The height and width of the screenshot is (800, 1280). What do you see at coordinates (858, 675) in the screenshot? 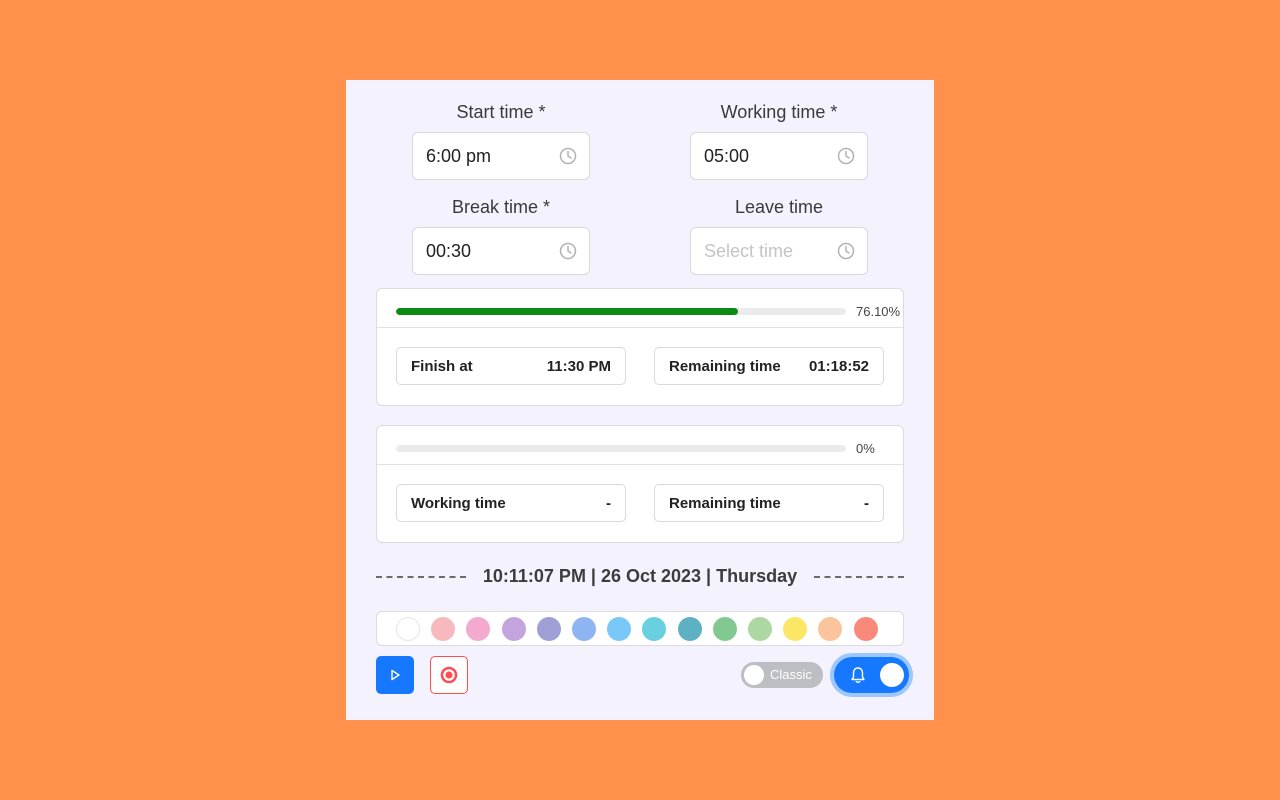
I see `bell-icon` at bounding box center [858, 675].